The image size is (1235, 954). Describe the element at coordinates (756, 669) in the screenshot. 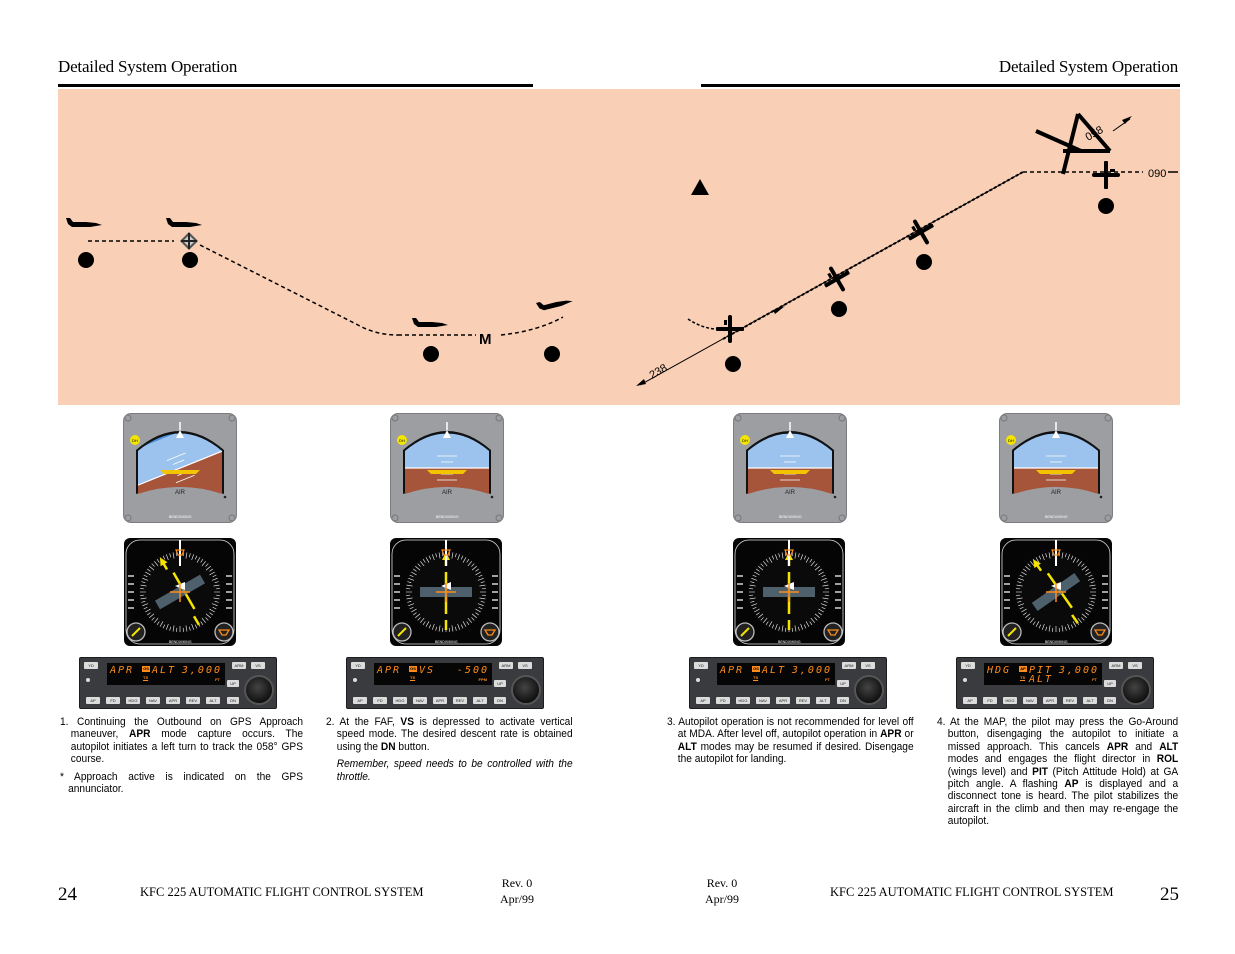

I see `annunciator: GS` at that location.